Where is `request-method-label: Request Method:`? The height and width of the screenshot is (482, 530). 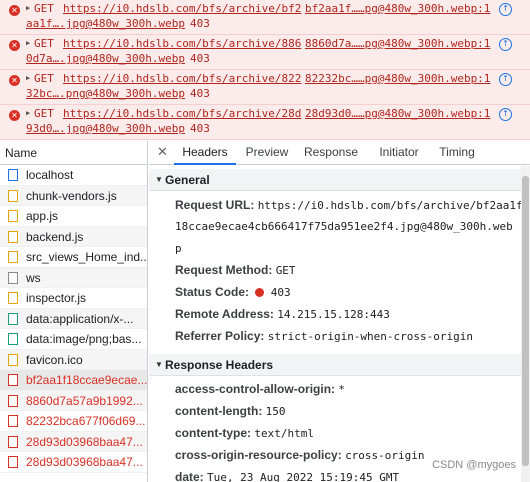 request-method-label: Request Method: is located at coordinates (224, 270).